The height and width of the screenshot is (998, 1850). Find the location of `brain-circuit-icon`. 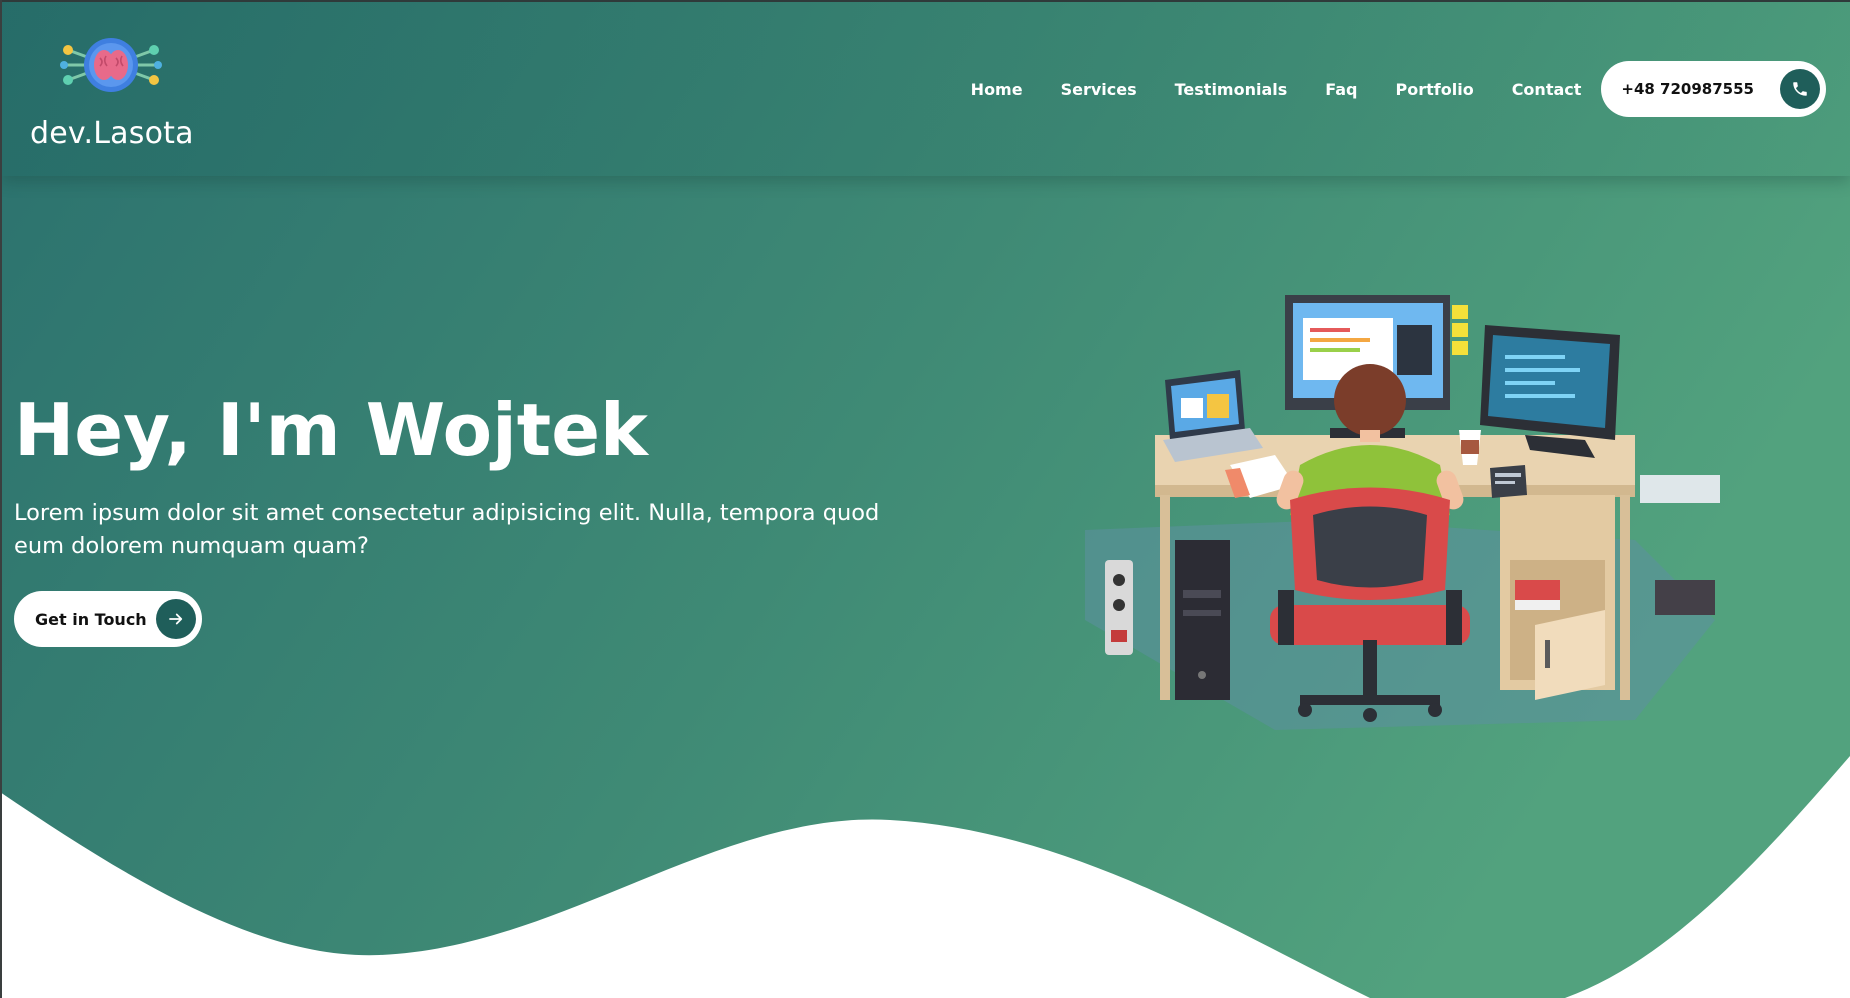

brain-circuit-icon is located at coordinates (111, 65).